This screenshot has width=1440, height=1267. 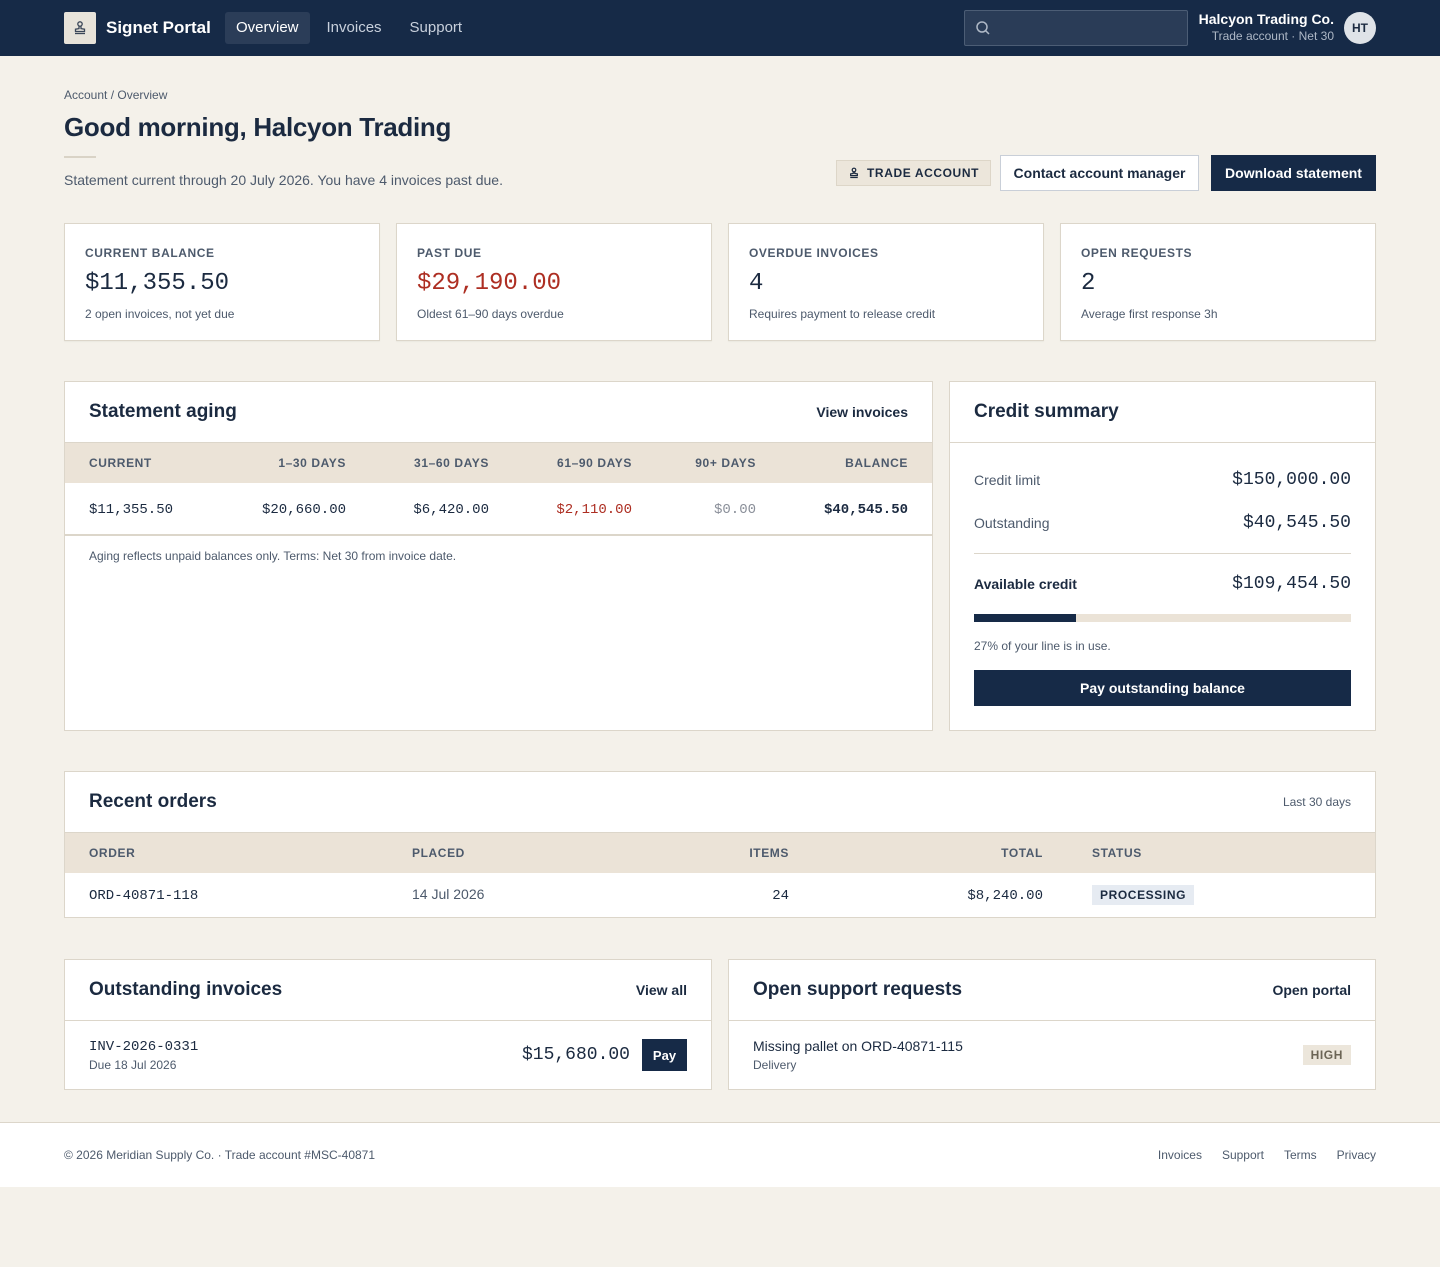 I want to click on column-header: 31–60 DAYS, so click(x=451, y=463).